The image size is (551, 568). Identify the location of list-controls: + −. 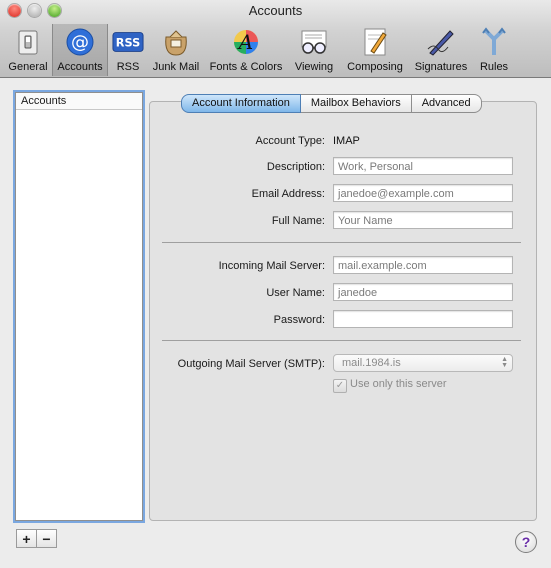
(36, 538).